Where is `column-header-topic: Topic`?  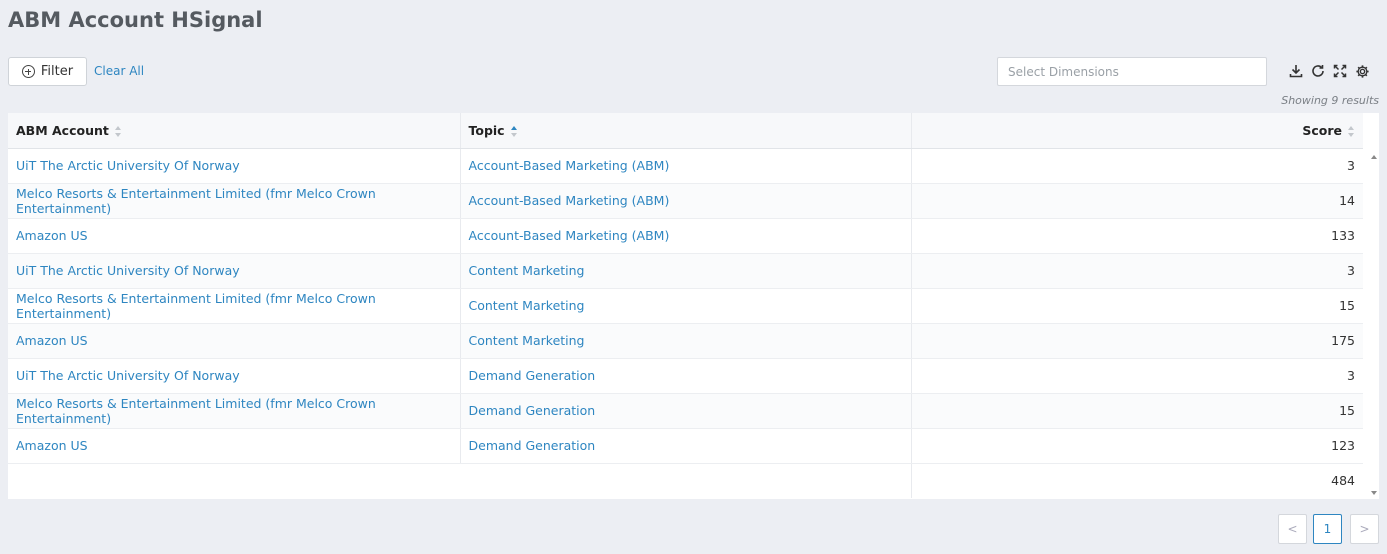
column-header-topic: Topic is located at coordinates (686, 131).